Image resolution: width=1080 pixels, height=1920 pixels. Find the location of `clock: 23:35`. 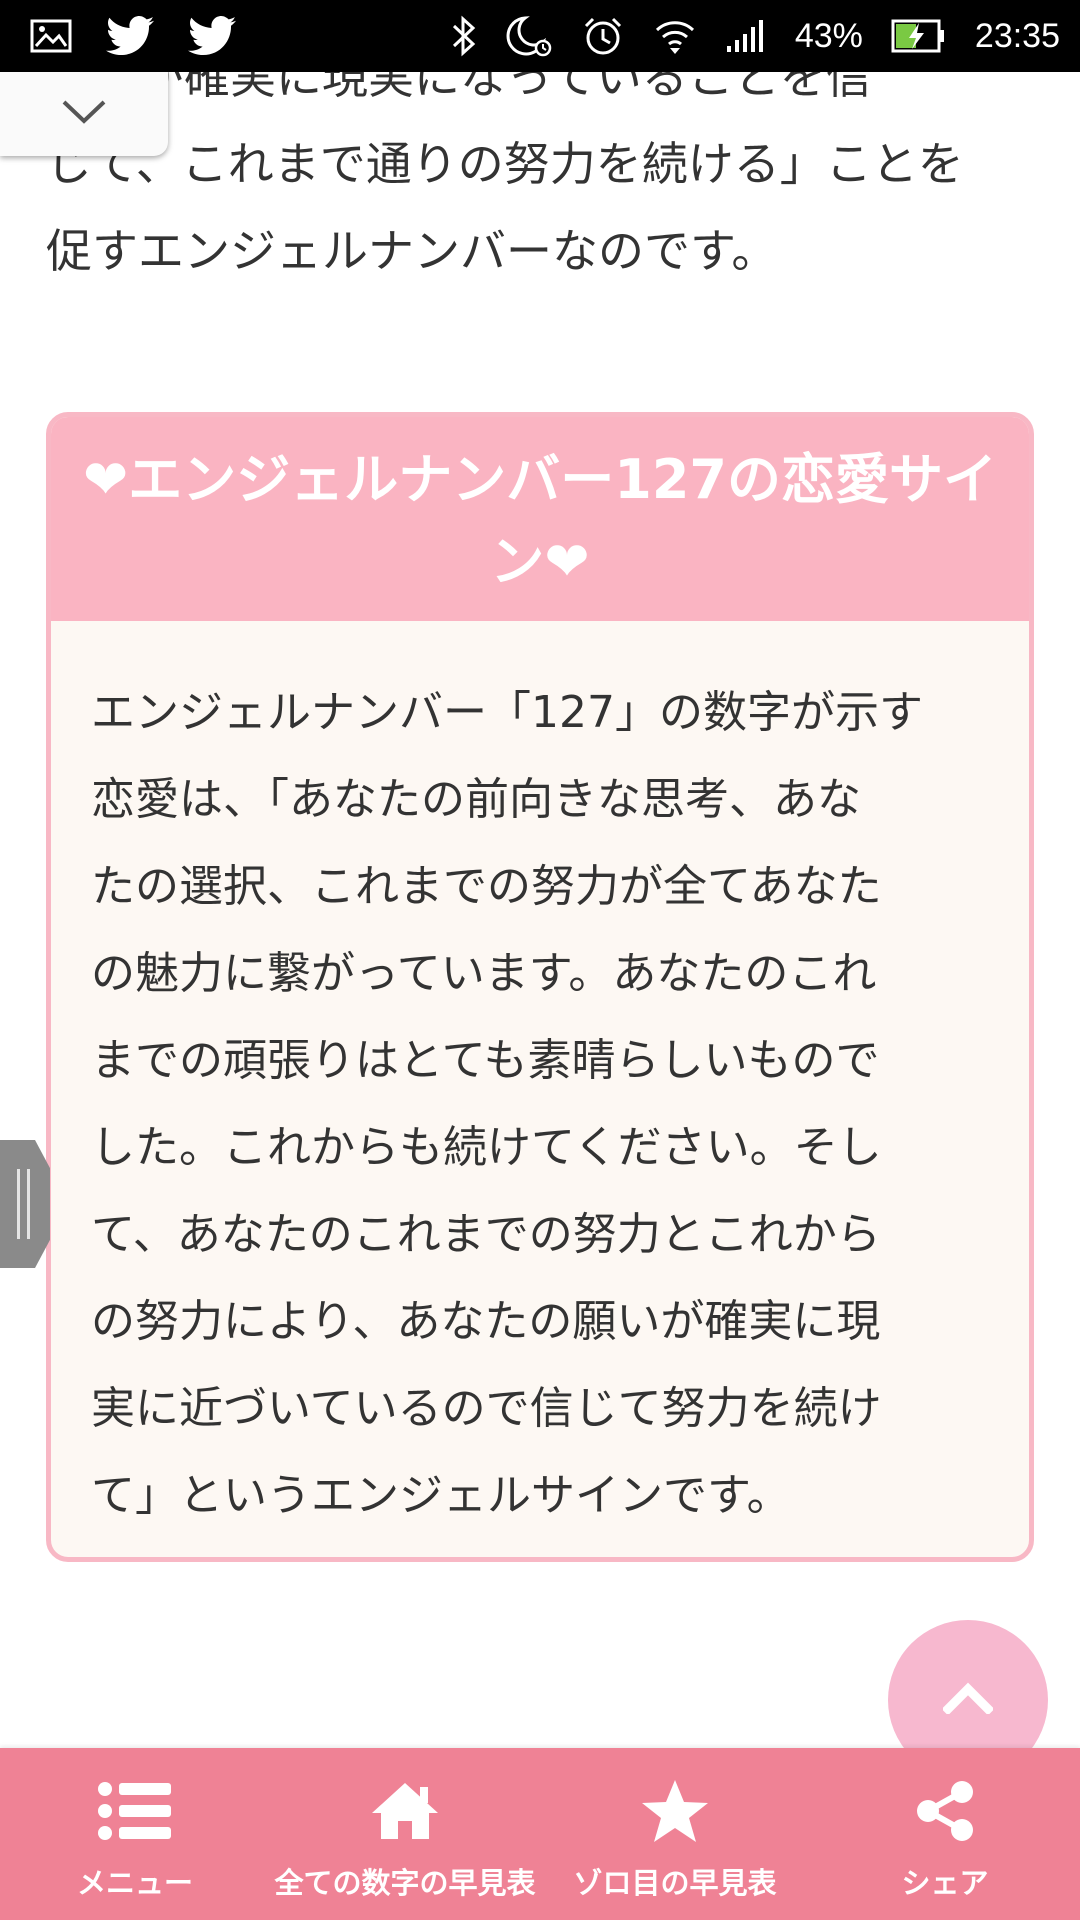

clock: 23:35 is located at coordinates (1017, 35).